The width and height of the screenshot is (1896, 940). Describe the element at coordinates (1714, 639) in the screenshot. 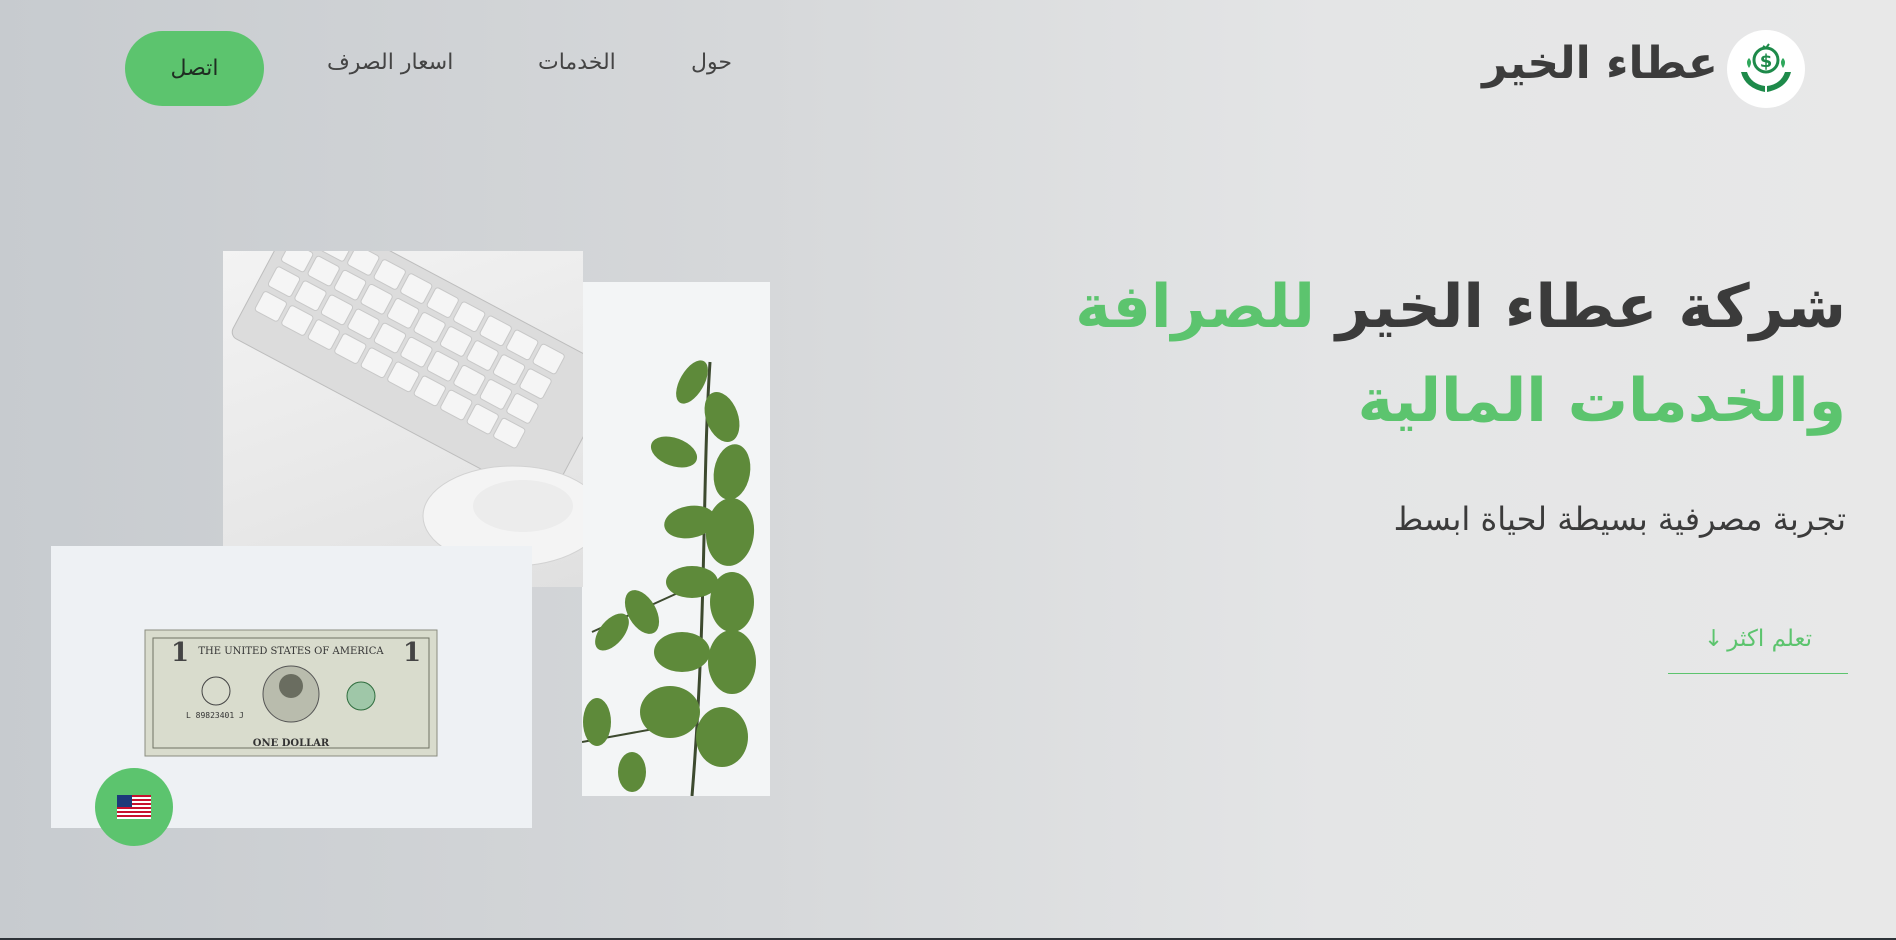

I see `arrow-down-icon: ↓` at that location.